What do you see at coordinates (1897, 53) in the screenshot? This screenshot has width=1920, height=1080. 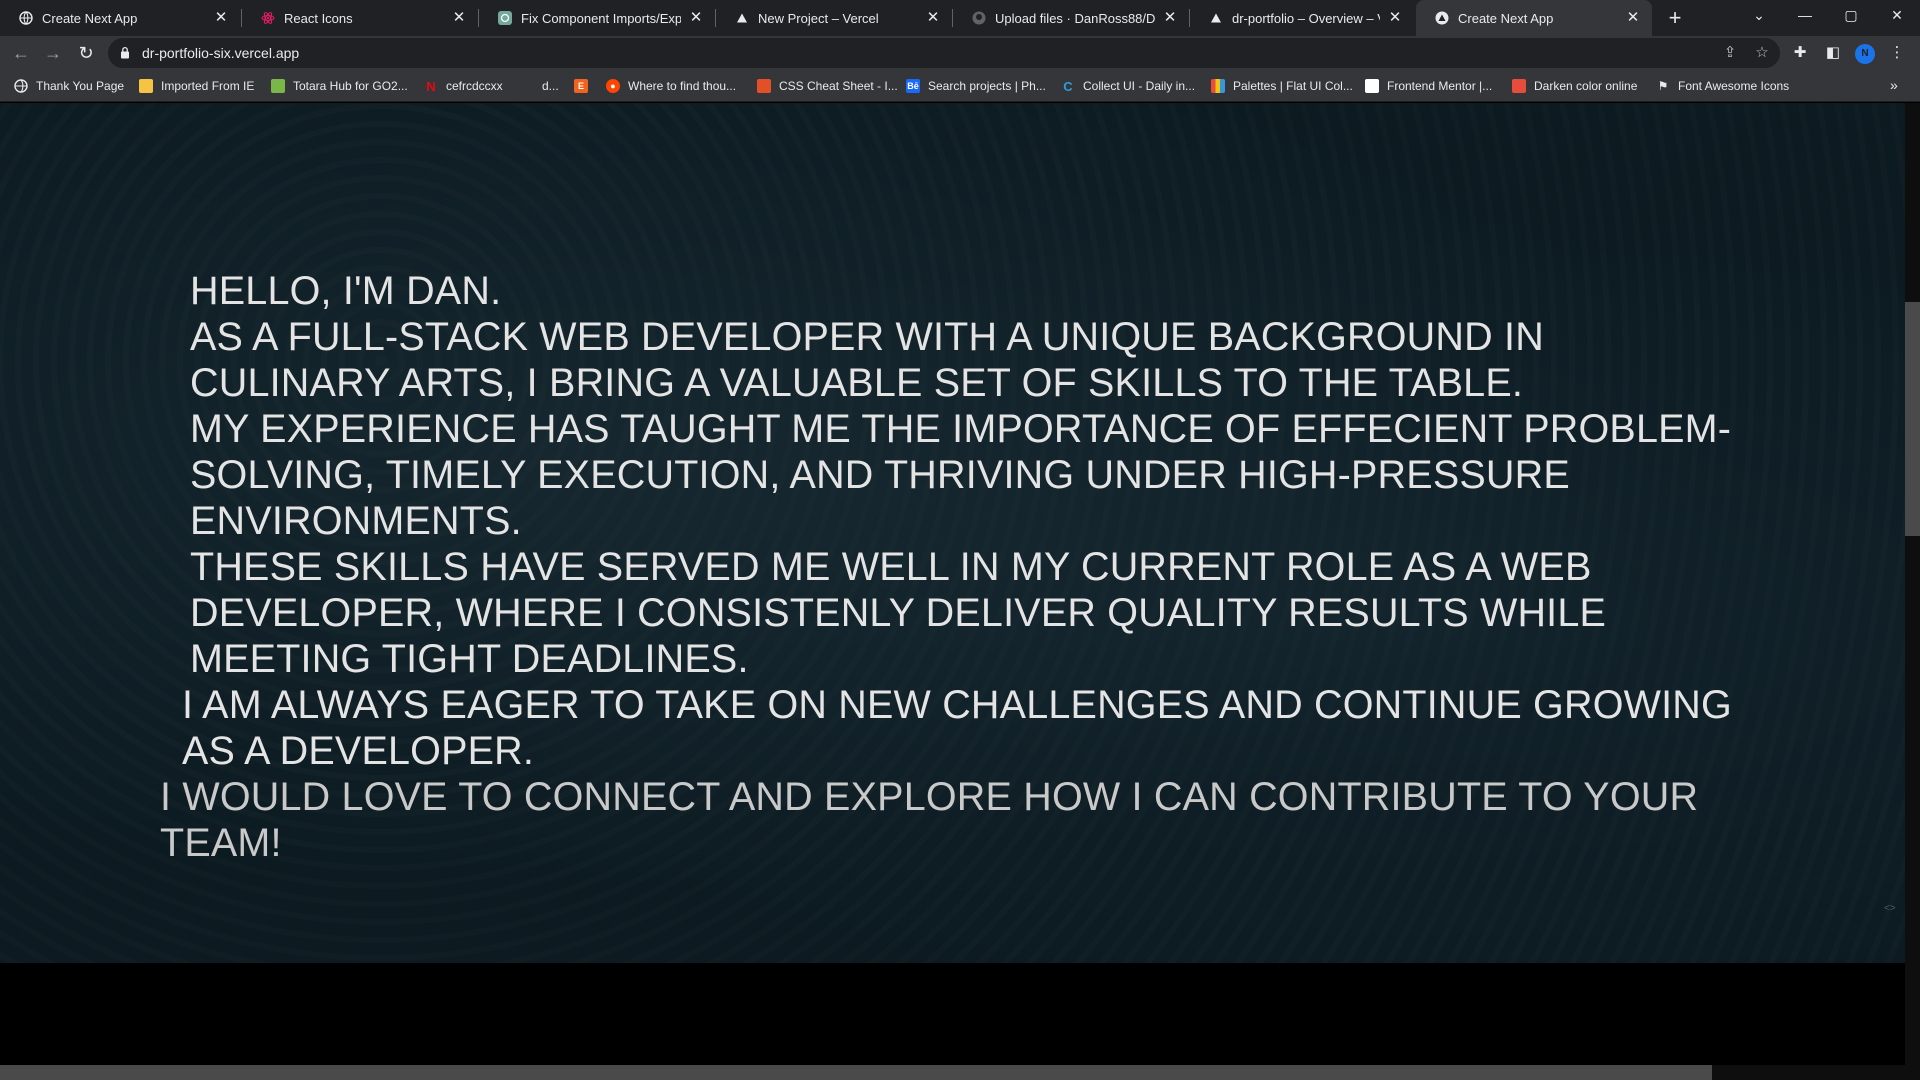 I see `menu-icon: ⋮` at bounding box center [1897, 53].